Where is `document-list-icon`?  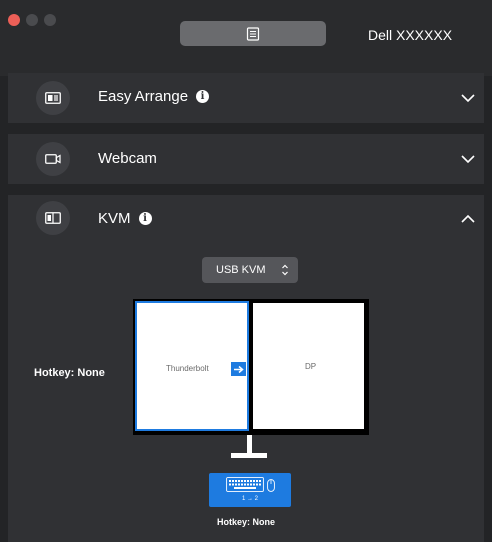 document-list-icon is located at coordinates (253, 33).